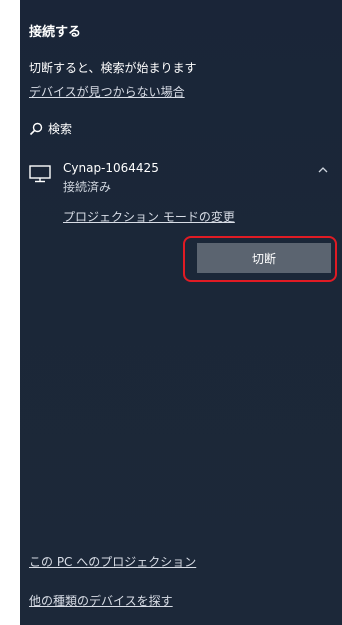 This screenshot has height=625, width=342. I want to click on disconnect-button: 切断, so click(264, 258).